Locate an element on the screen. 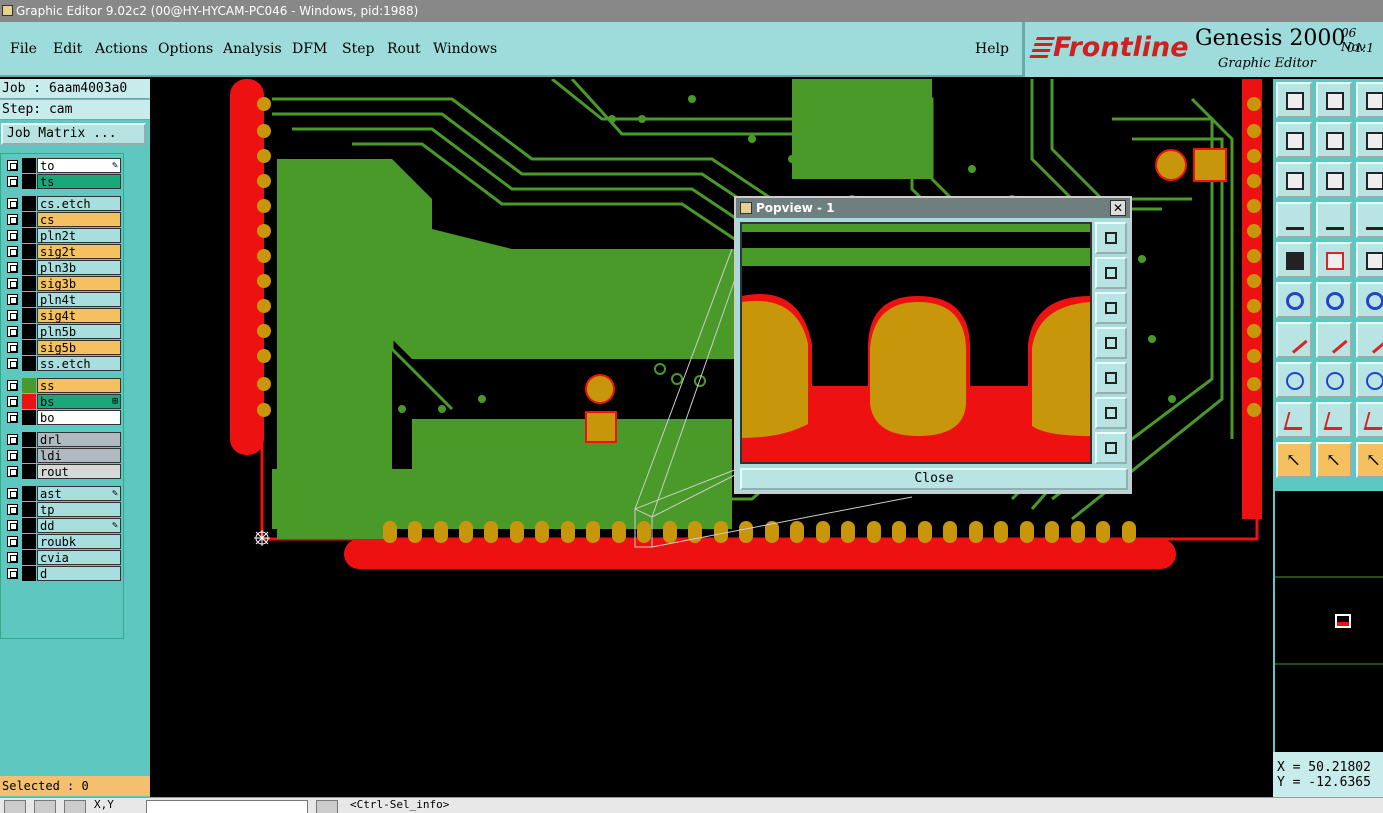 The height and width of the screenshot is (813, 1383). layer-name: rout is located at coordinates (79, 471).